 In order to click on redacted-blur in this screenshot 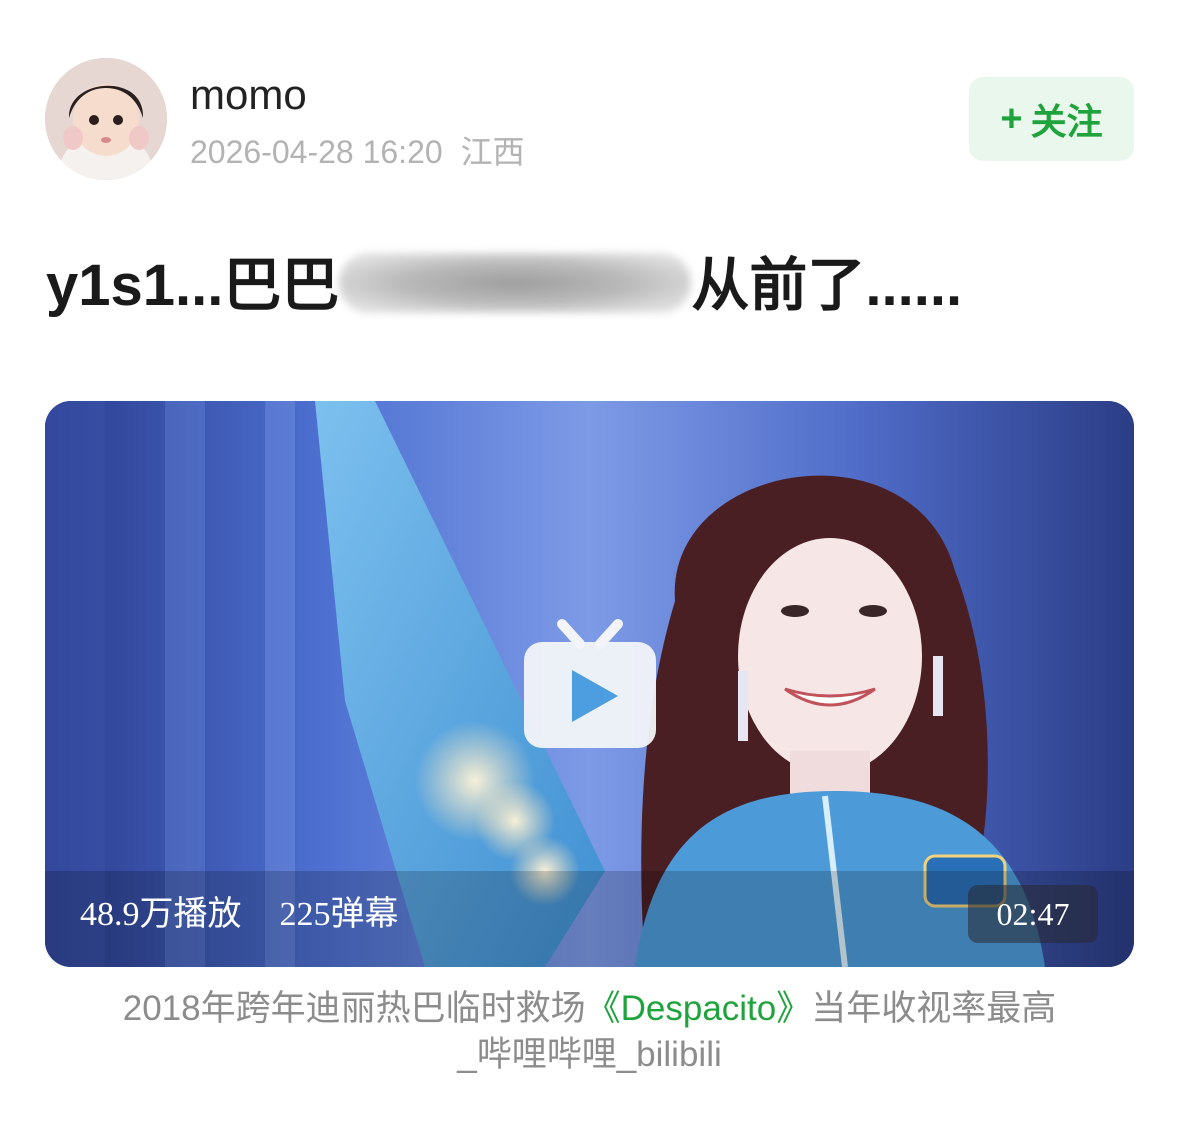, I will do `click(515, 283)`.